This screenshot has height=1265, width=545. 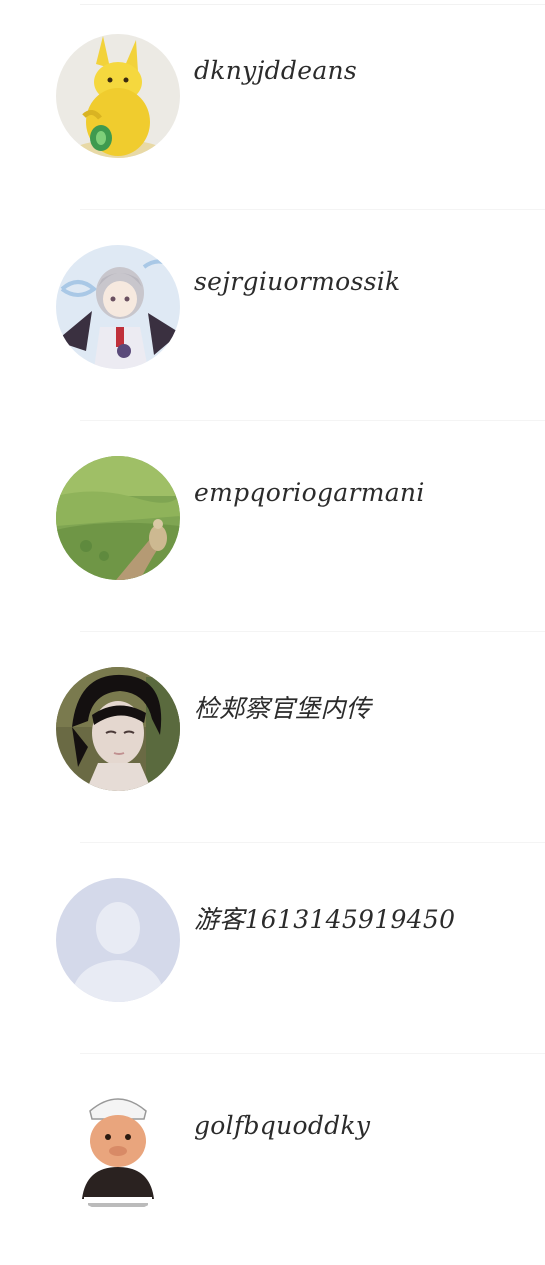 What do you see at coordinates (118, 940) in the screenshot?
I see `default-person-avatar-icon` at bounding box center [118, 940].